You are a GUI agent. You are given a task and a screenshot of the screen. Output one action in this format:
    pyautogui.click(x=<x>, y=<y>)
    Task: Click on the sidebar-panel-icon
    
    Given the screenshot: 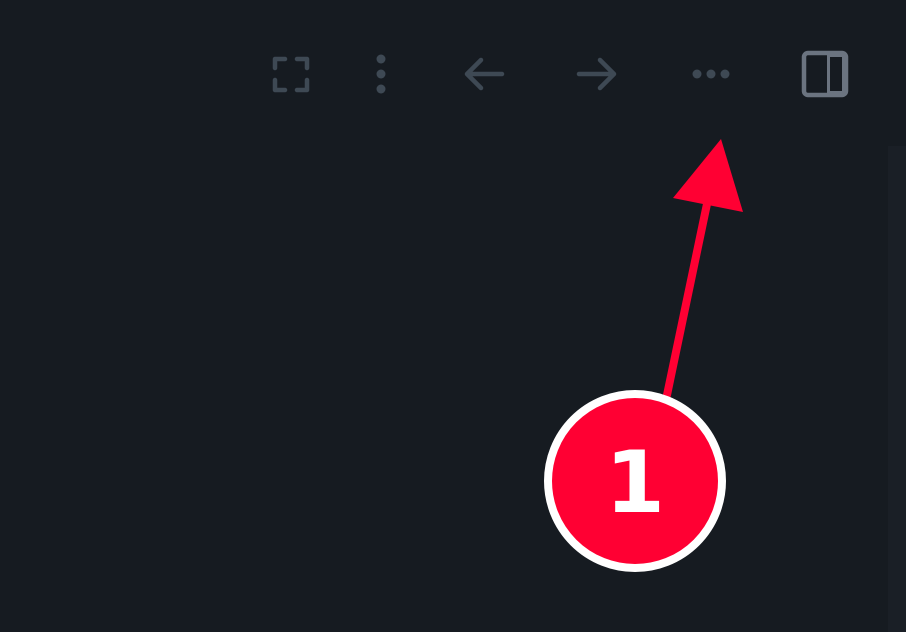 What is the action you would take?
    pyautogui.click(x=825, y=74)
    